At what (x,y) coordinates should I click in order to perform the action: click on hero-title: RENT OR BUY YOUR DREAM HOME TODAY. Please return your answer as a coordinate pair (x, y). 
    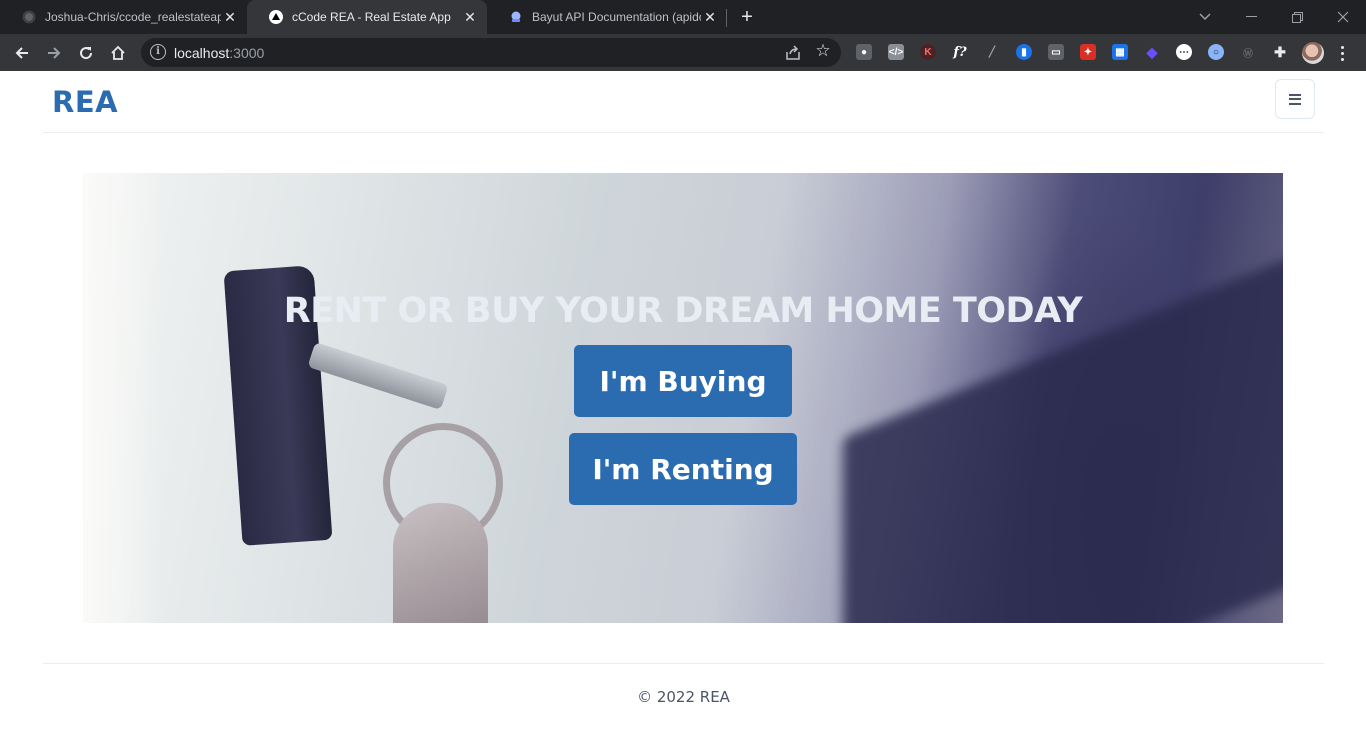
    Looking at the image, I should click on (683, 311).